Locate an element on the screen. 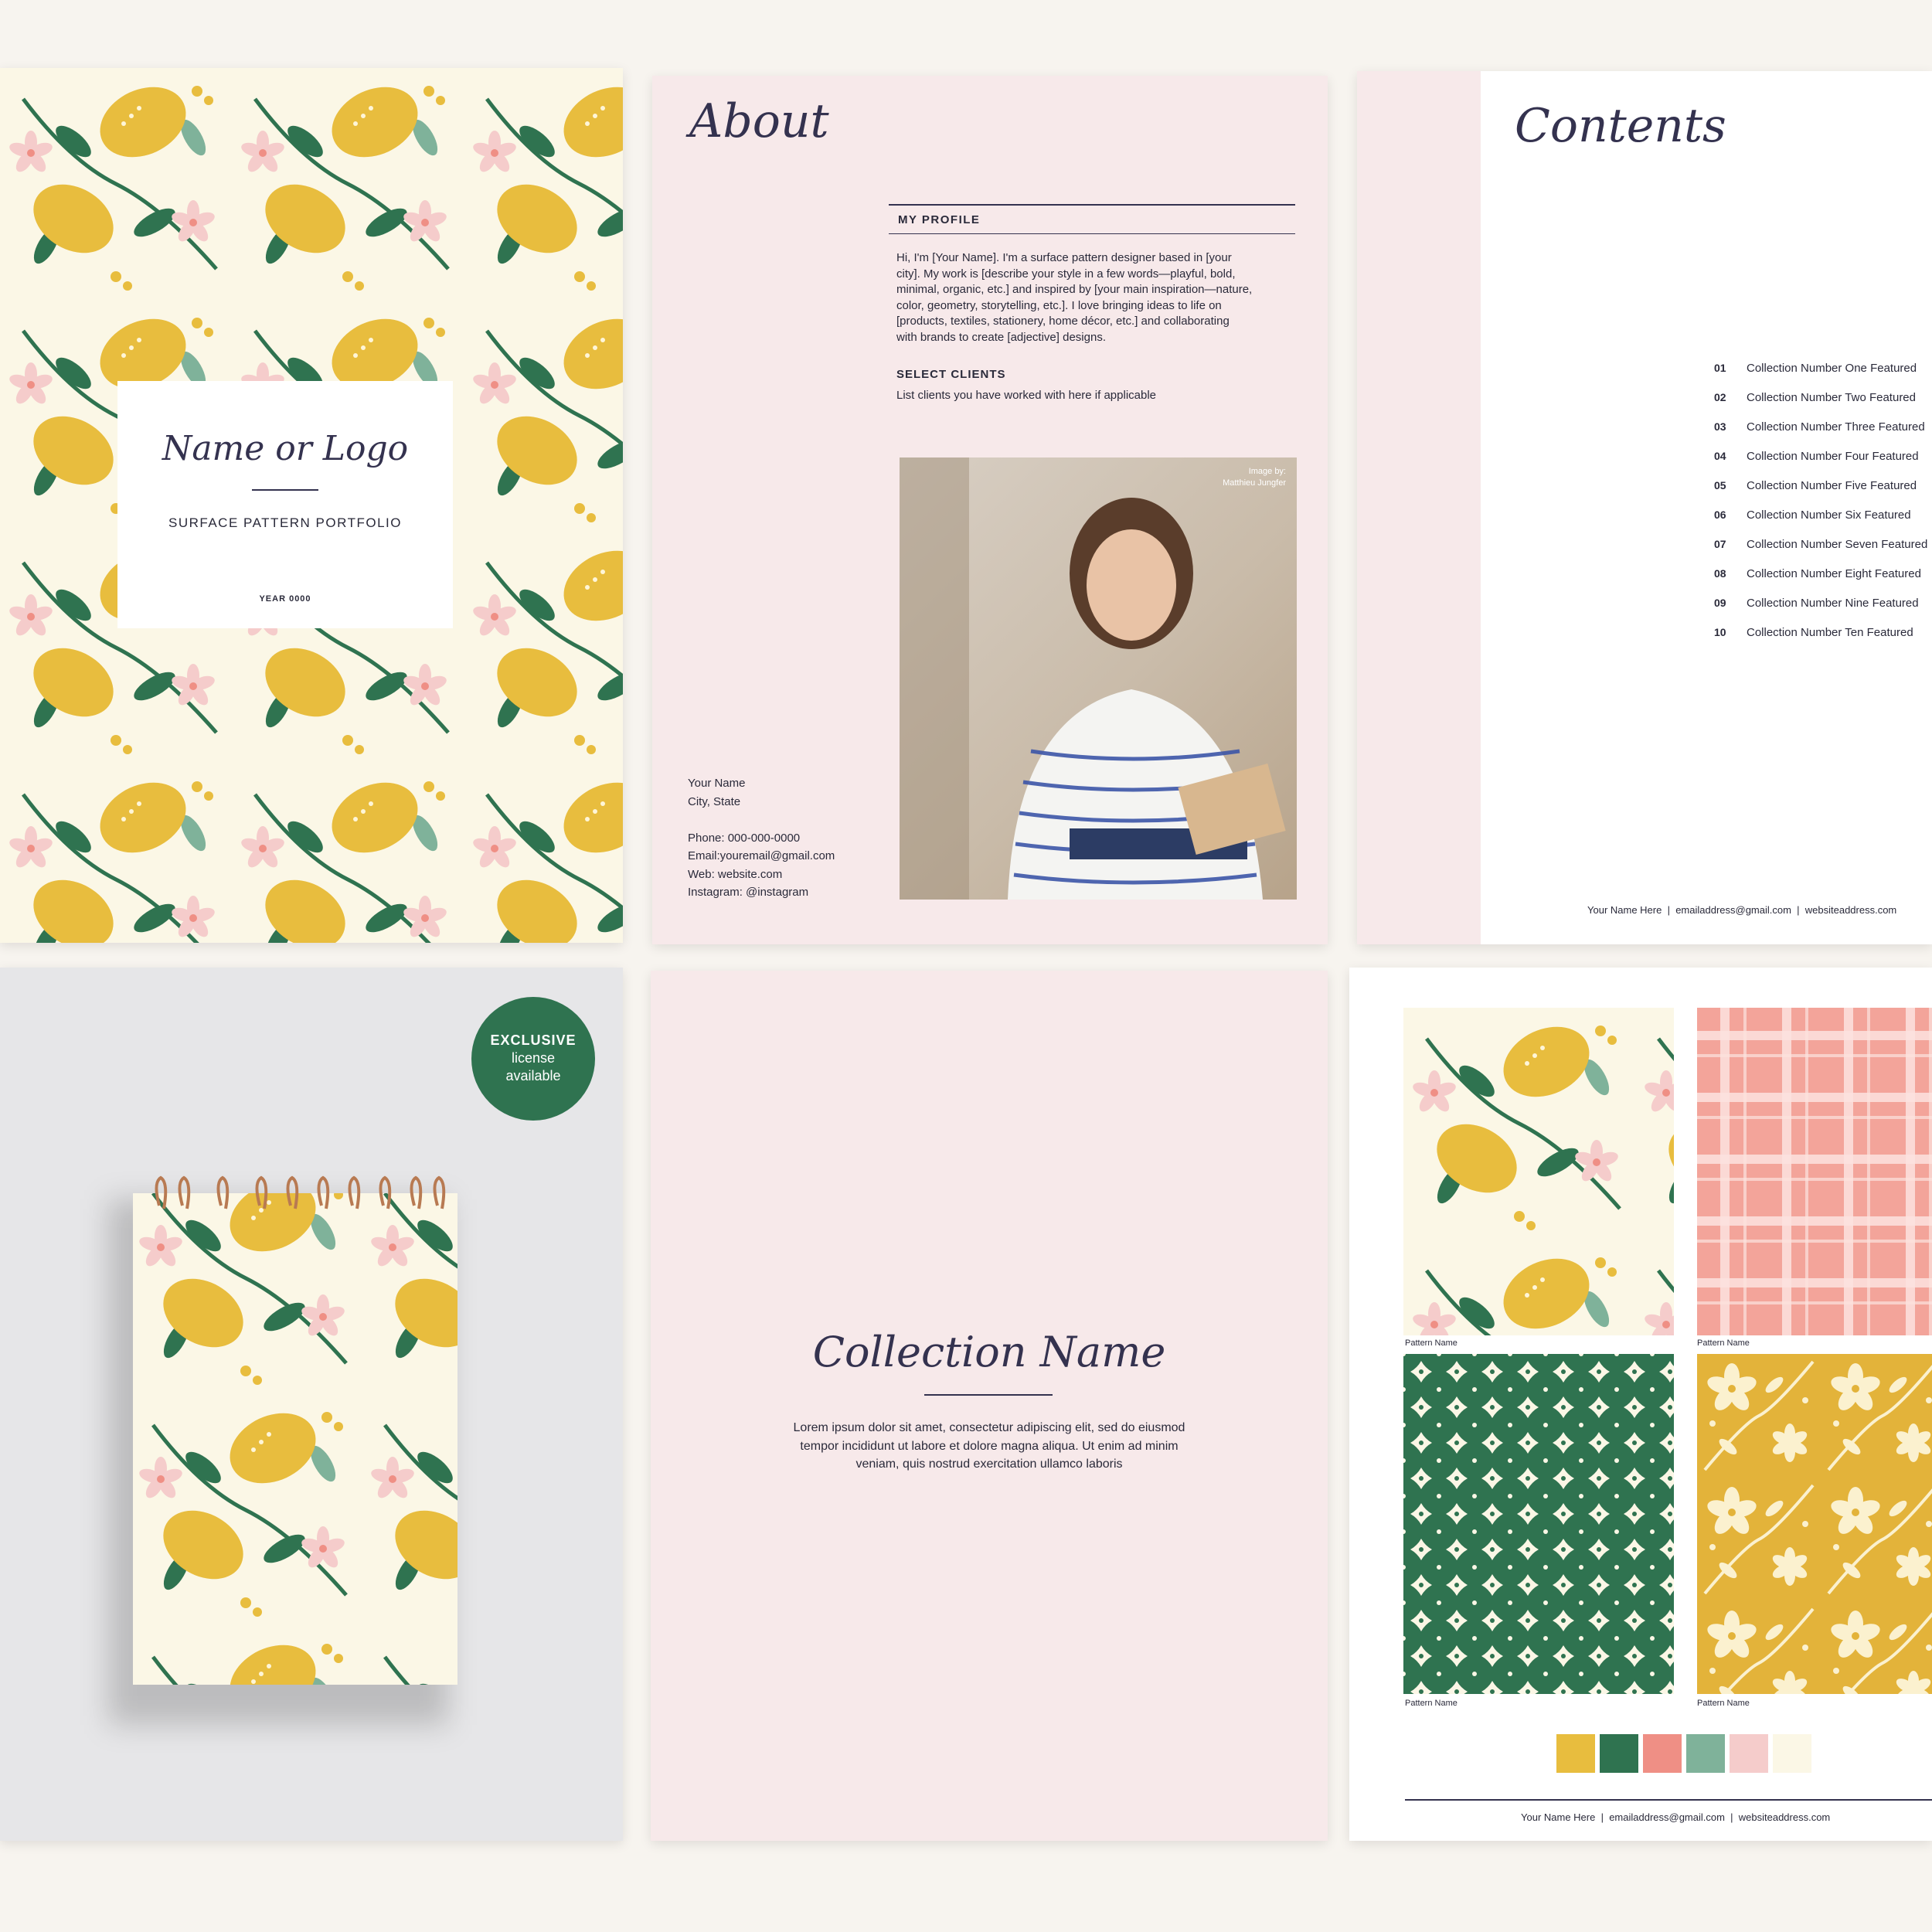  contact-name: Your Name is located at coordinates (717, 784).